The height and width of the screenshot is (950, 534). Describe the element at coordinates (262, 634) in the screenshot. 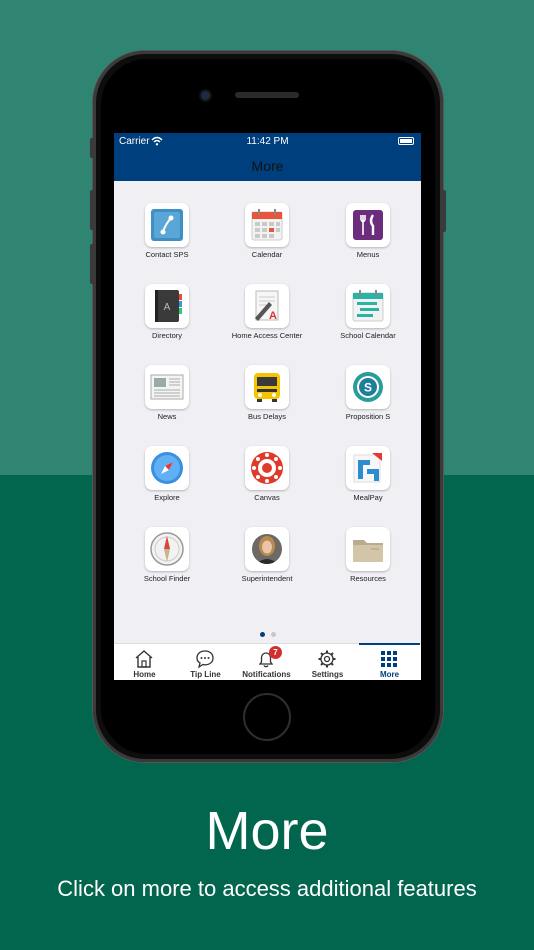

I see `page-dot-active` at that location.